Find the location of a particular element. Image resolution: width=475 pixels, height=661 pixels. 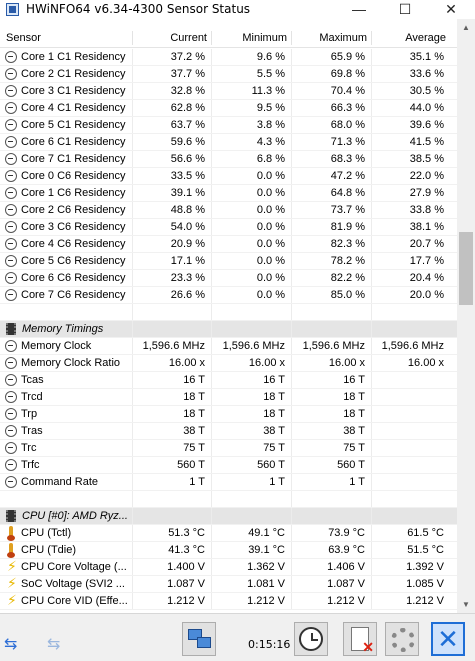

average-value: 41.5 % is located at coordinates (426, 142).